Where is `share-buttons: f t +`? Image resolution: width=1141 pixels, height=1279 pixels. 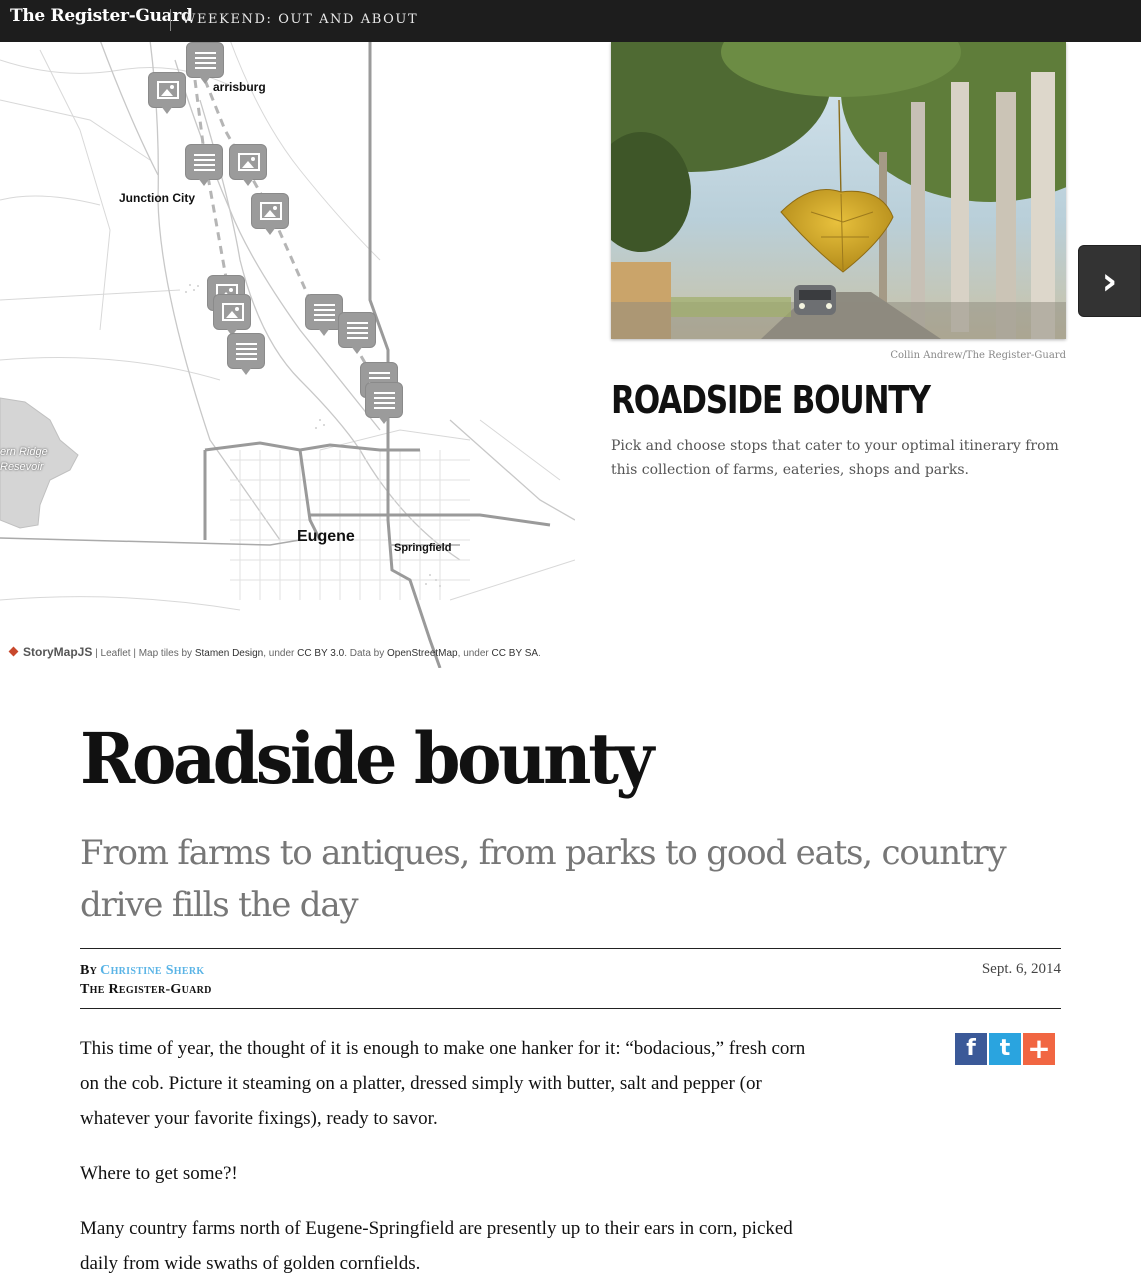
share-buttons: f t + is located at coordinates (1006, 1049).